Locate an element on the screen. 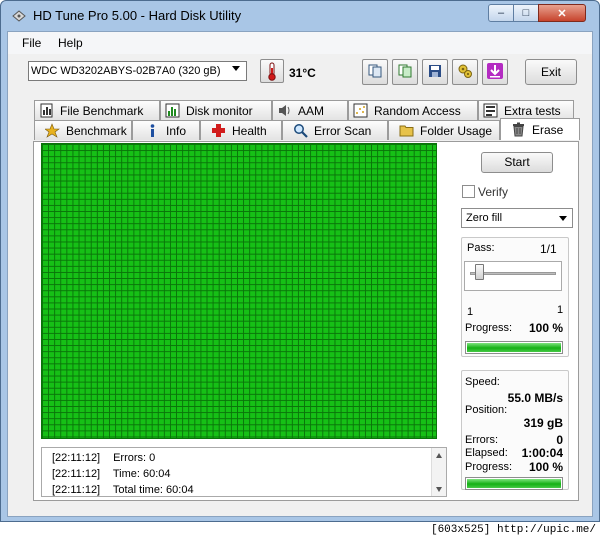  slider-min: 1 is located at coordinates (470, 312).